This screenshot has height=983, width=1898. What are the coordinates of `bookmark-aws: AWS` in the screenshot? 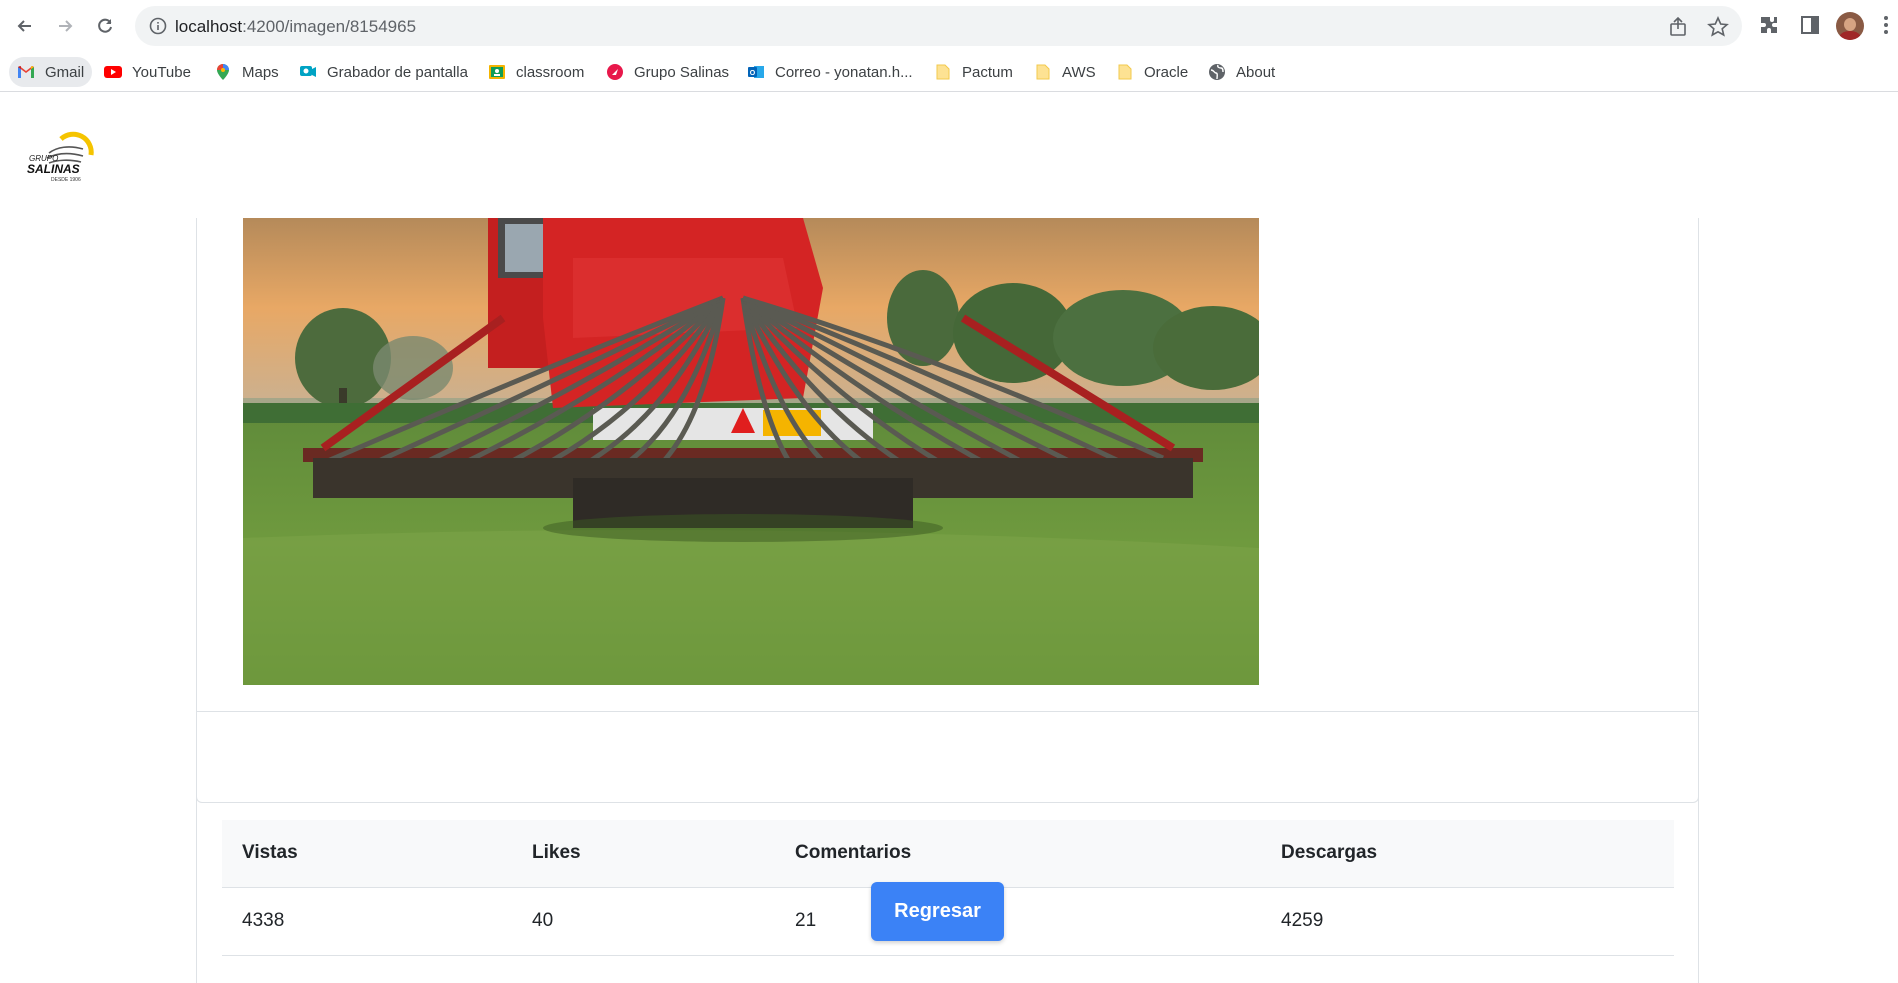 It's located at (1065, 72).